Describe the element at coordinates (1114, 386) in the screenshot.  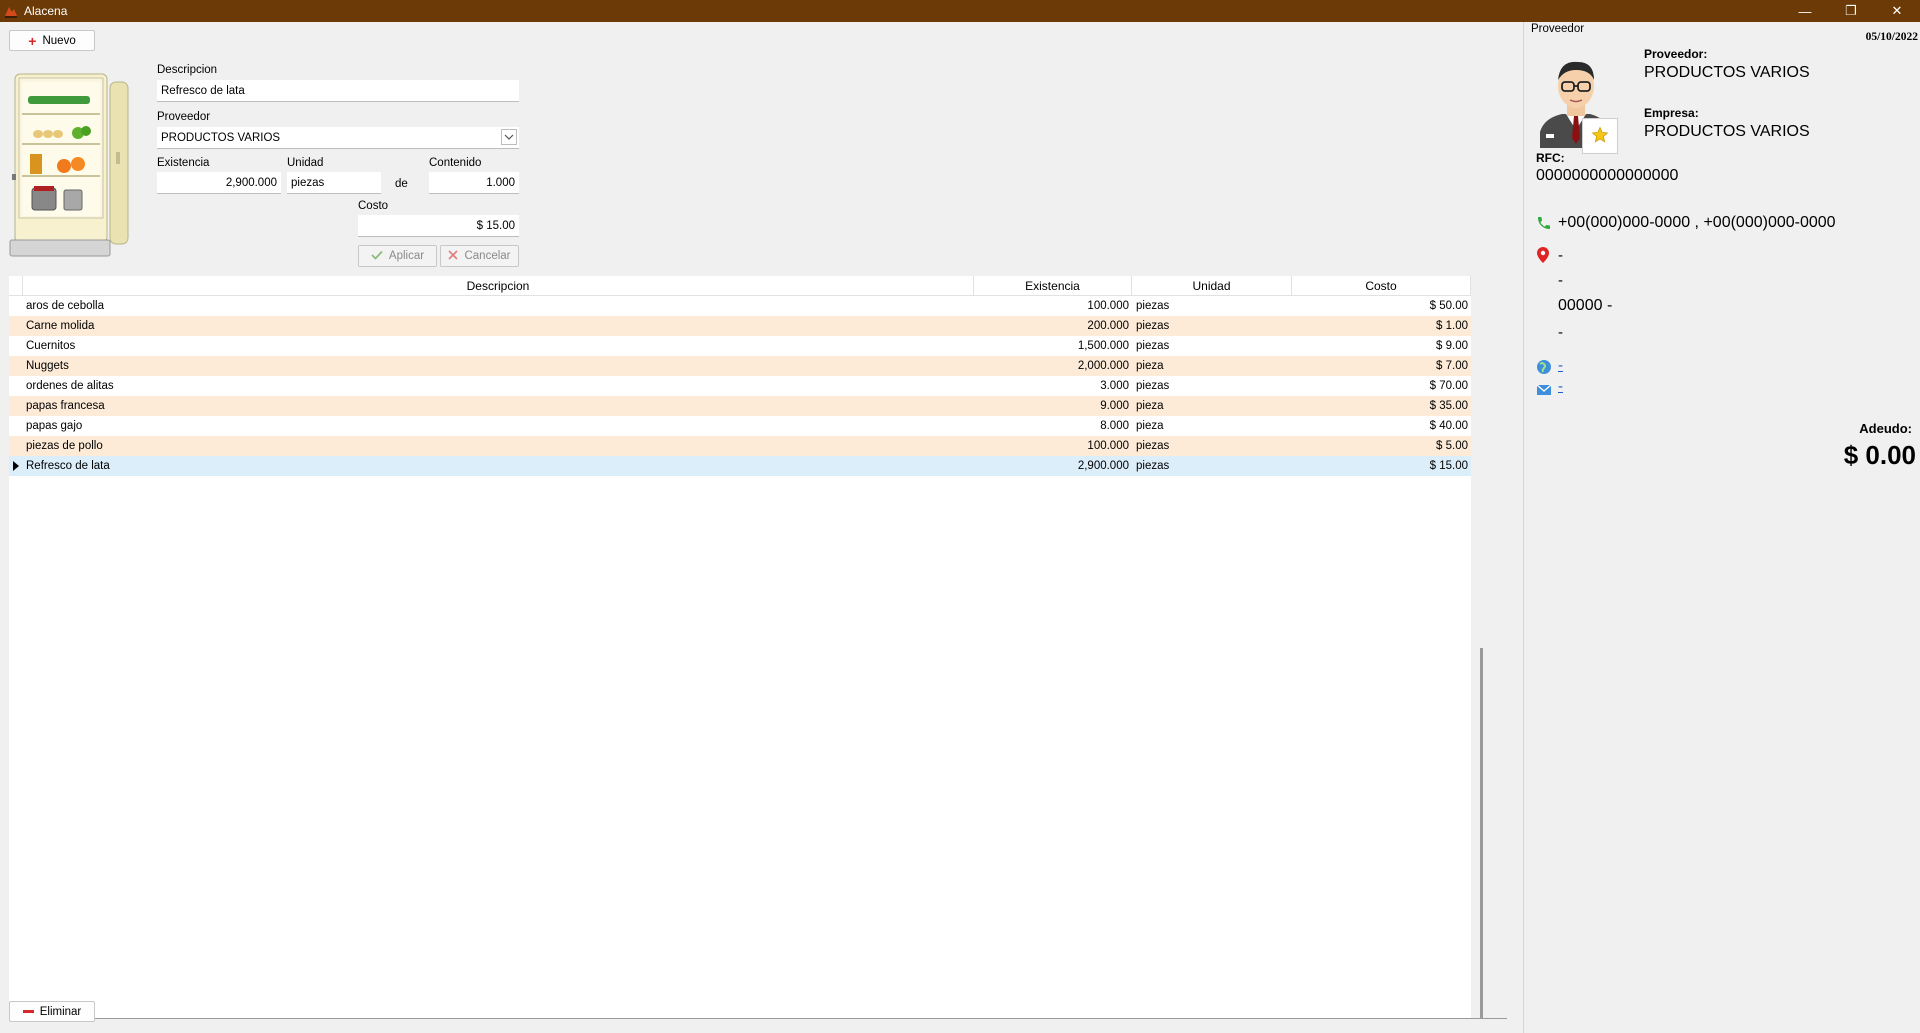
I see `cell-existencia: 3.000` at that location.